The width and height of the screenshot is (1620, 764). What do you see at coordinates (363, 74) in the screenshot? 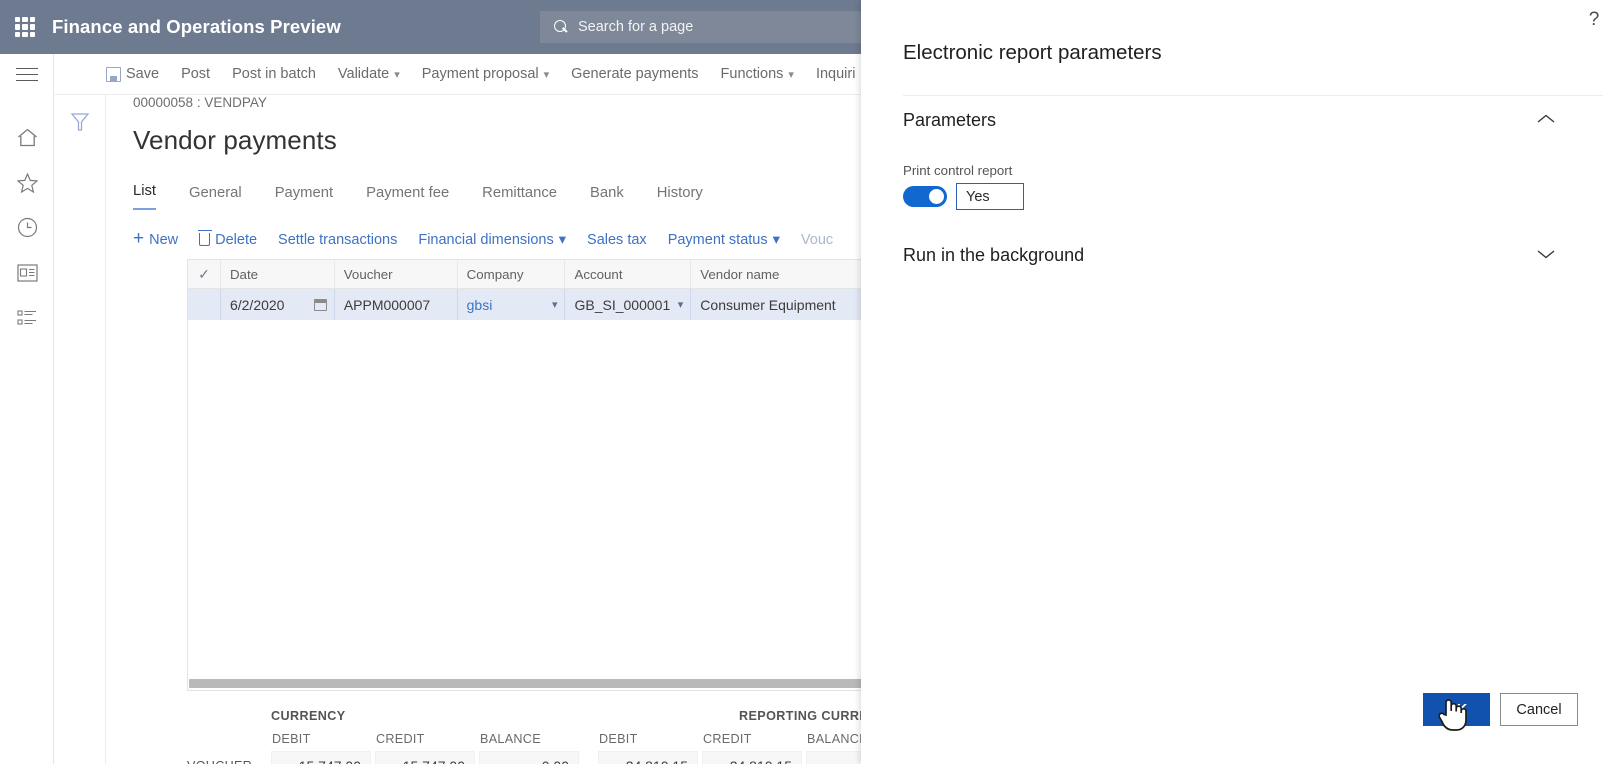
I see `action-validate-label: Validate` at bounding box center [363, 74].